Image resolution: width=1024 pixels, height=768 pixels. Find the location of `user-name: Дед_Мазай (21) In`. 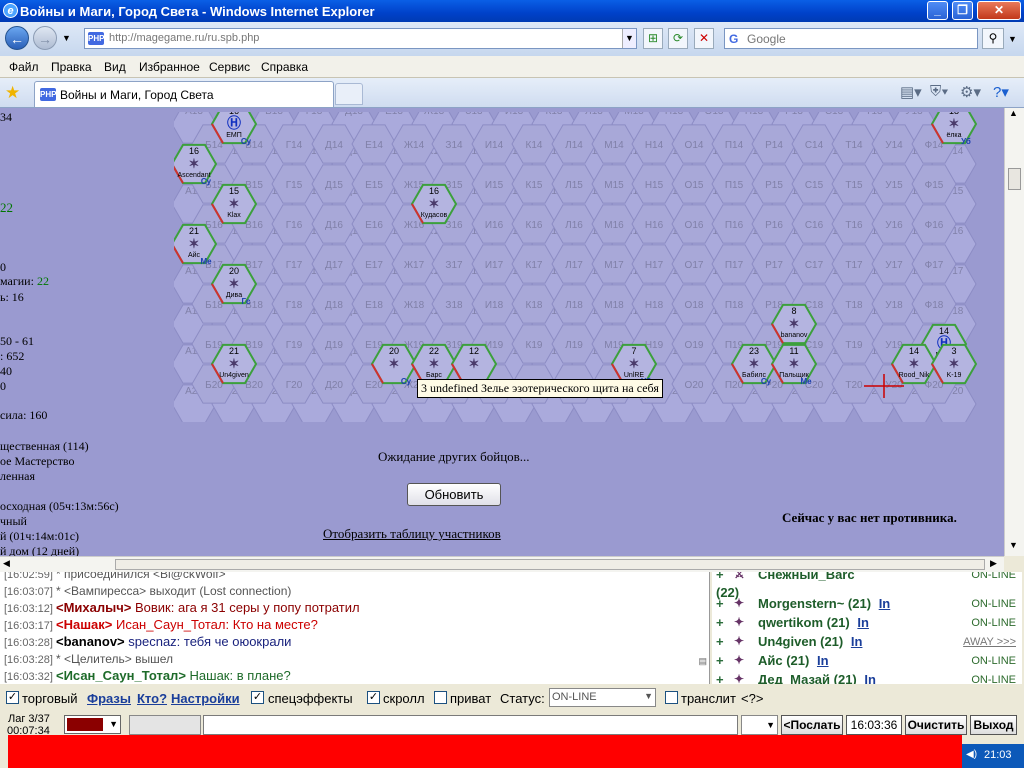

user-name: Дед_Мазай (21) In is located at coordinates (817, 678).